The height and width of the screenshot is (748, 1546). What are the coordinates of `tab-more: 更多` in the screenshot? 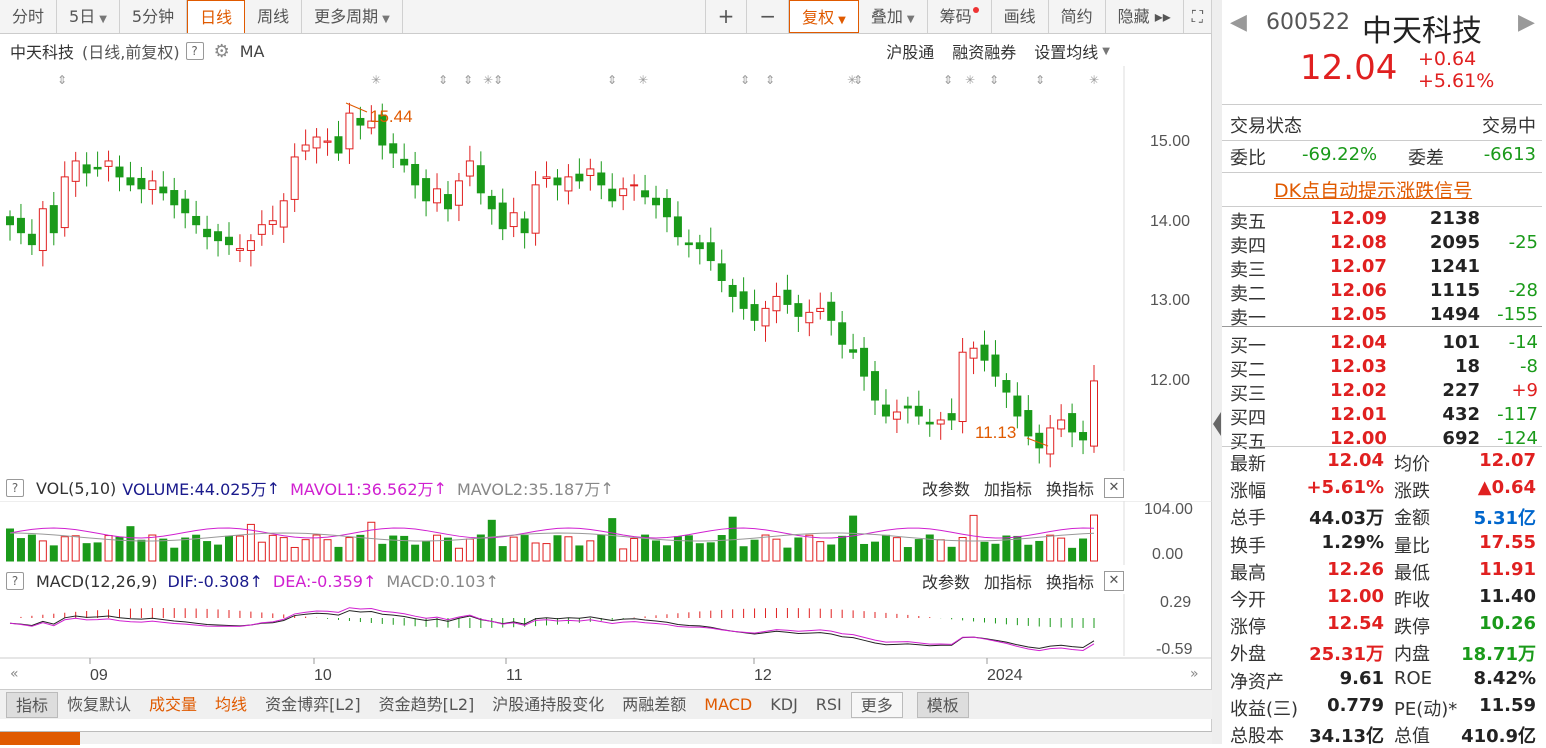 It's located at (876, 704).